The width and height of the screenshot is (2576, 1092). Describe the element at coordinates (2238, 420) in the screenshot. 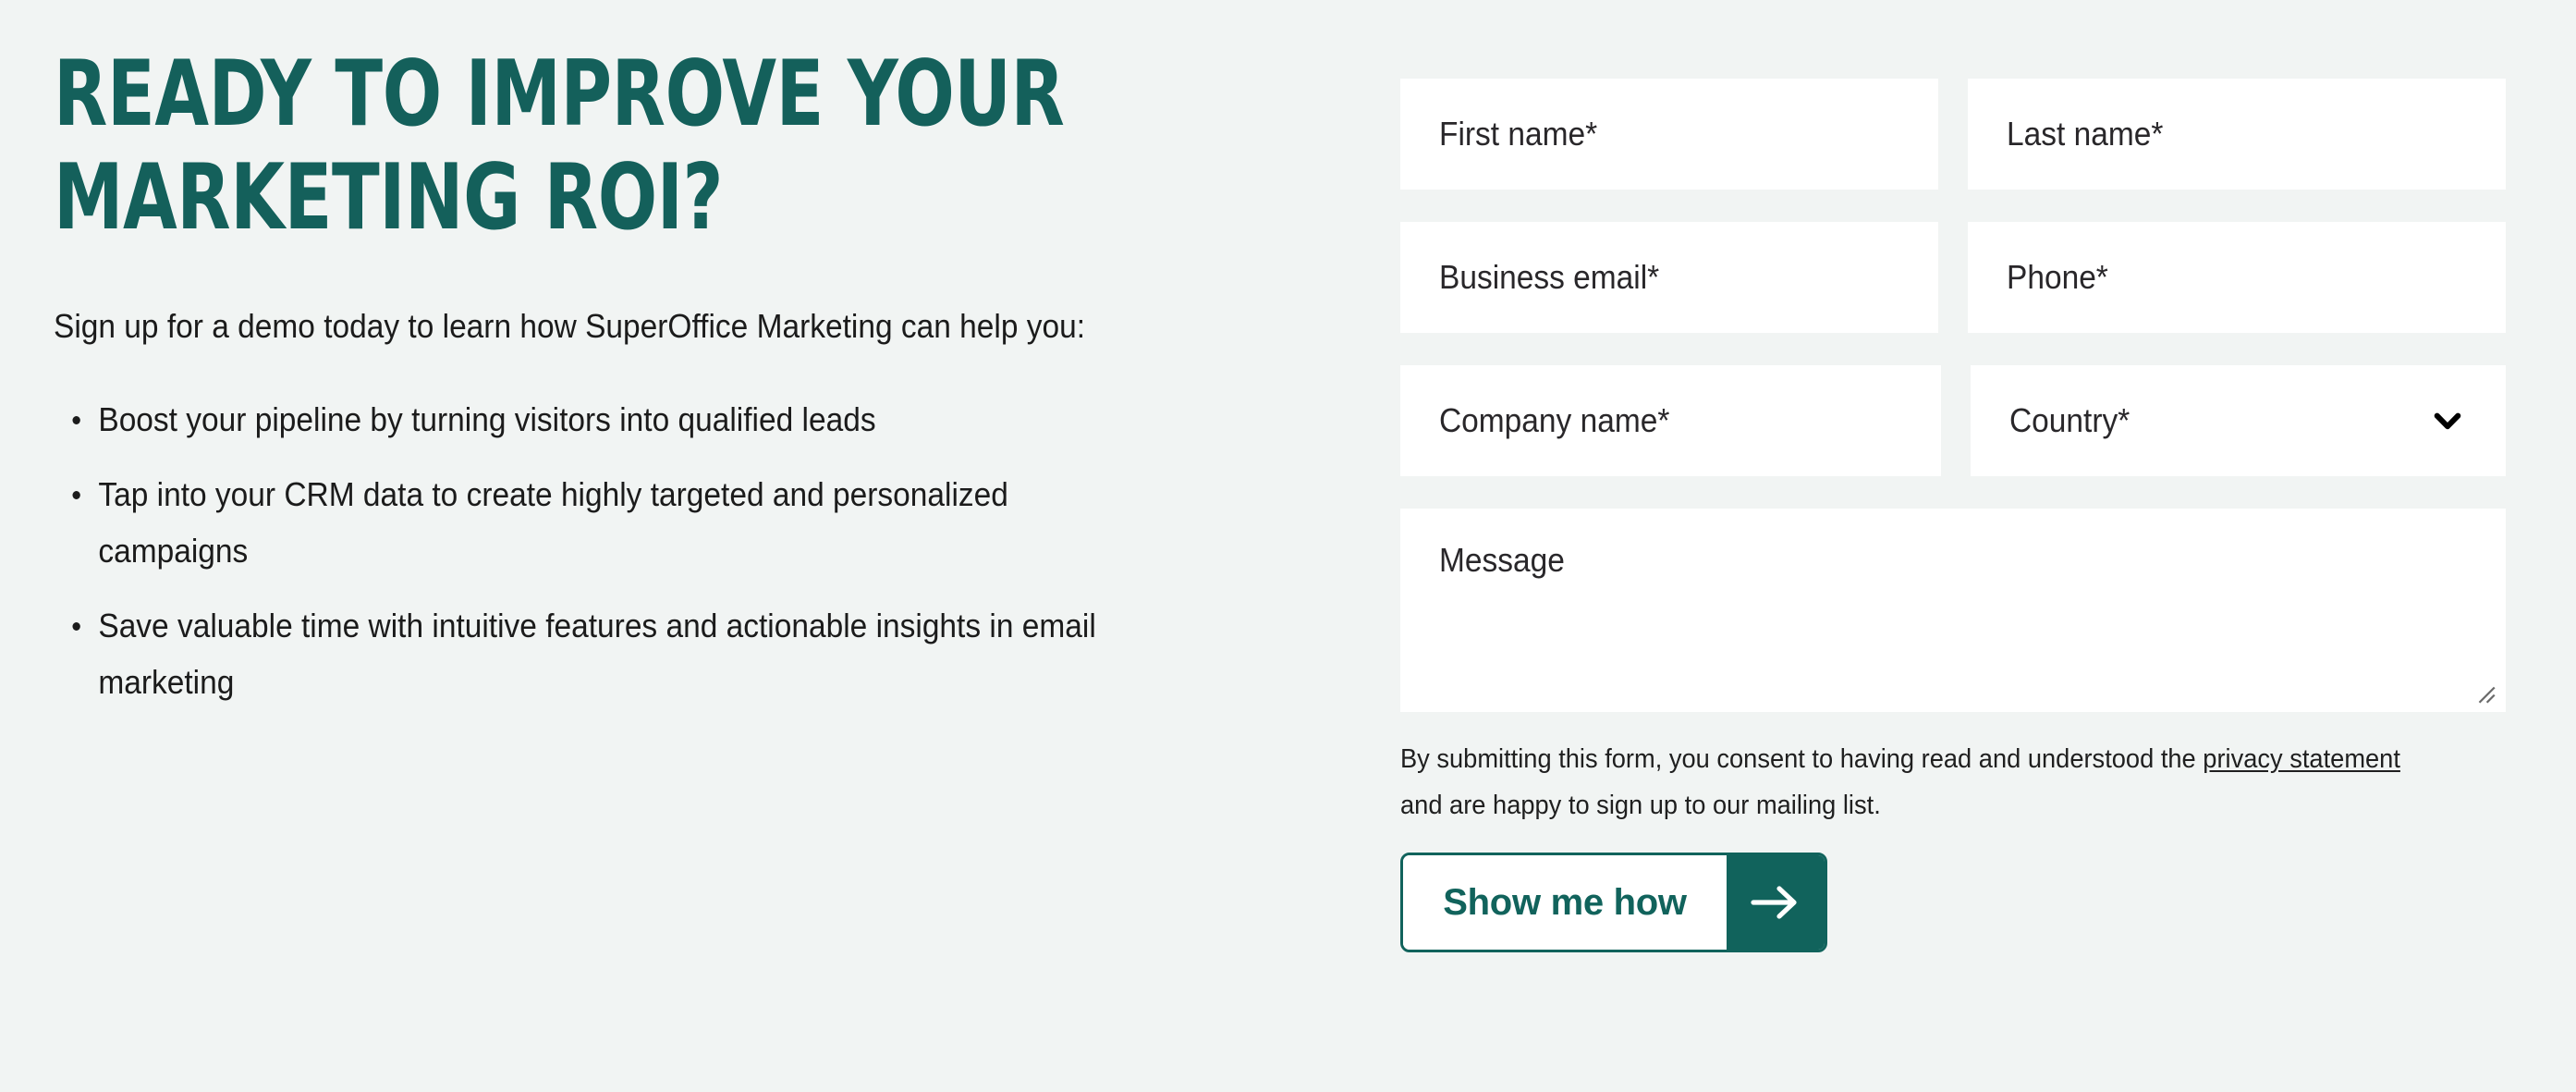

I see `country-select: Country*` at that location.